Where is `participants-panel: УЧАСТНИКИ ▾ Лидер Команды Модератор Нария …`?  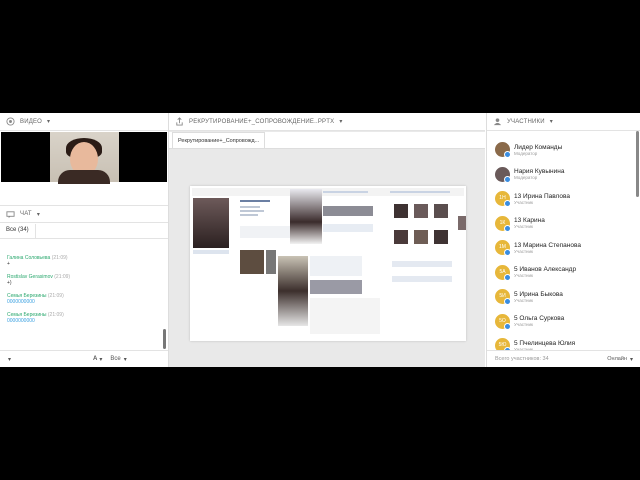
participants-panel: УЧАСТНИКИ ▾ Лидер Команды Модератор Нария … is located at coordinates (563, 240).